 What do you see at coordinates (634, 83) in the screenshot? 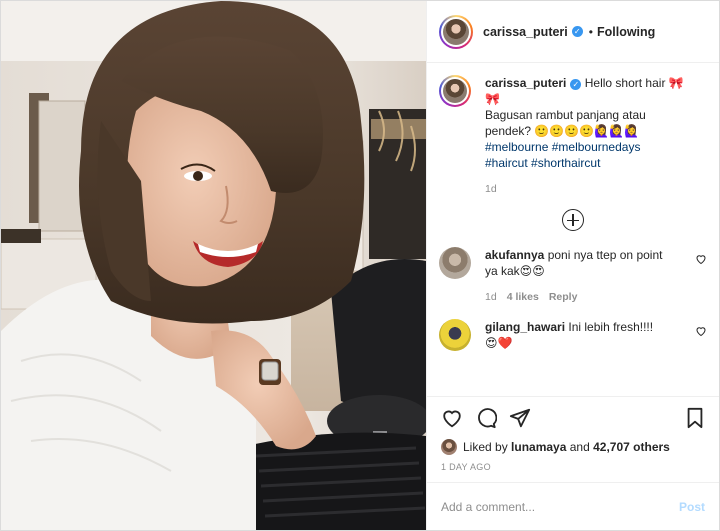
I see `caption-line1: Hello short hair 🎀` at bounding box center [634, 83].